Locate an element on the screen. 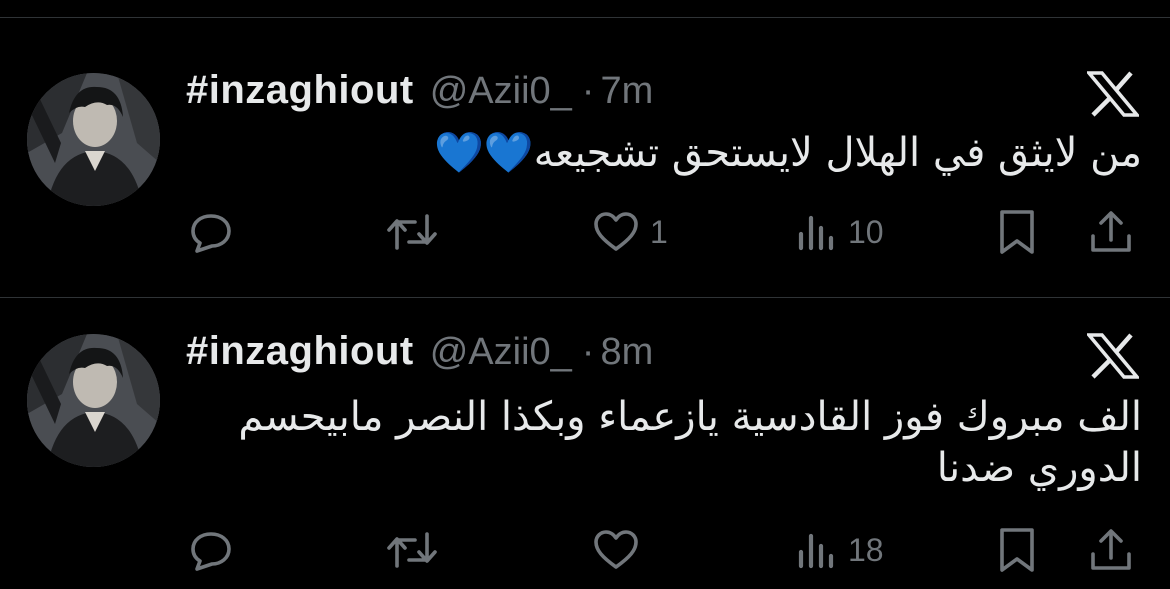 The width and height of the screenshot is (1170, 589). tweet-text: من لايثق في الهلال لايستحق تشجيعه💙💙 is located at coordinates (788, 153).